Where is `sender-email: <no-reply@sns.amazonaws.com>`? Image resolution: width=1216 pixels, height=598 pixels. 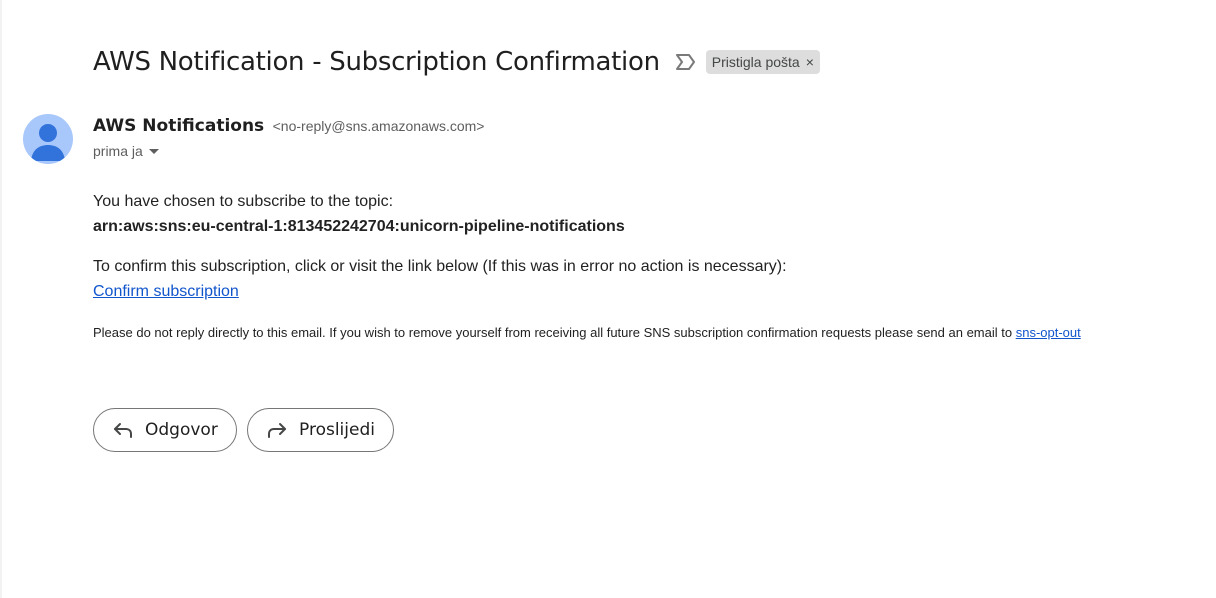 sender-email: <no-reply@sns.amazonaws.com> is located at coordinates (378, 126).